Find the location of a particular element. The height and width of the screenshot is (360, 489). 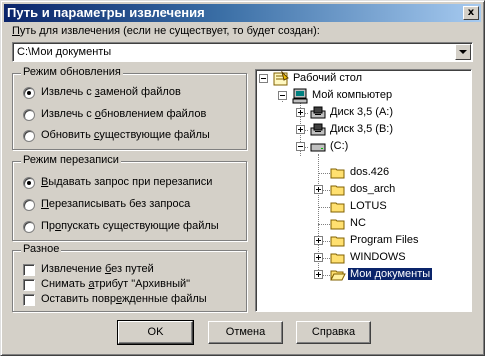

help-button: Справка is located at coordinates (333, 332).